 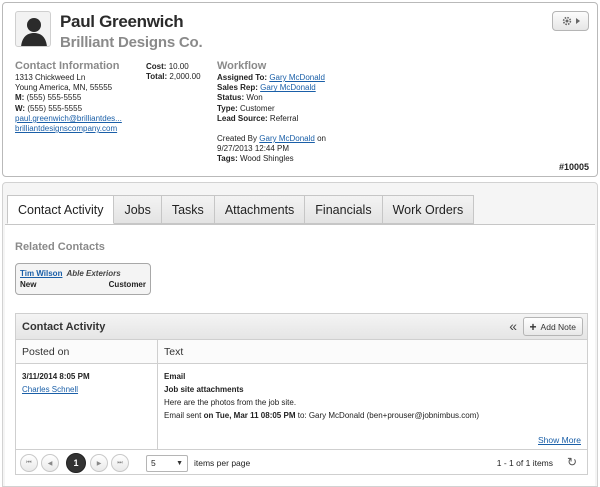 What do you see at coordinates (559, 440) in the screenshot?
I see `show-more-link: Show More` at bounding box center [559, 440].